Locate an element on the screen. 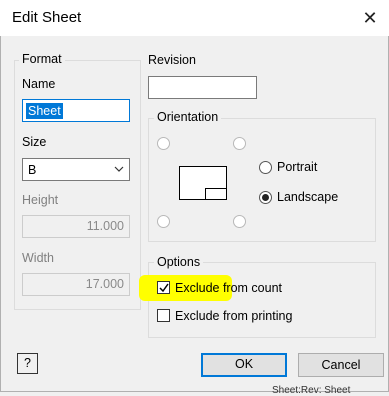  name-field: Sheet is located at coordinates (76, 110).